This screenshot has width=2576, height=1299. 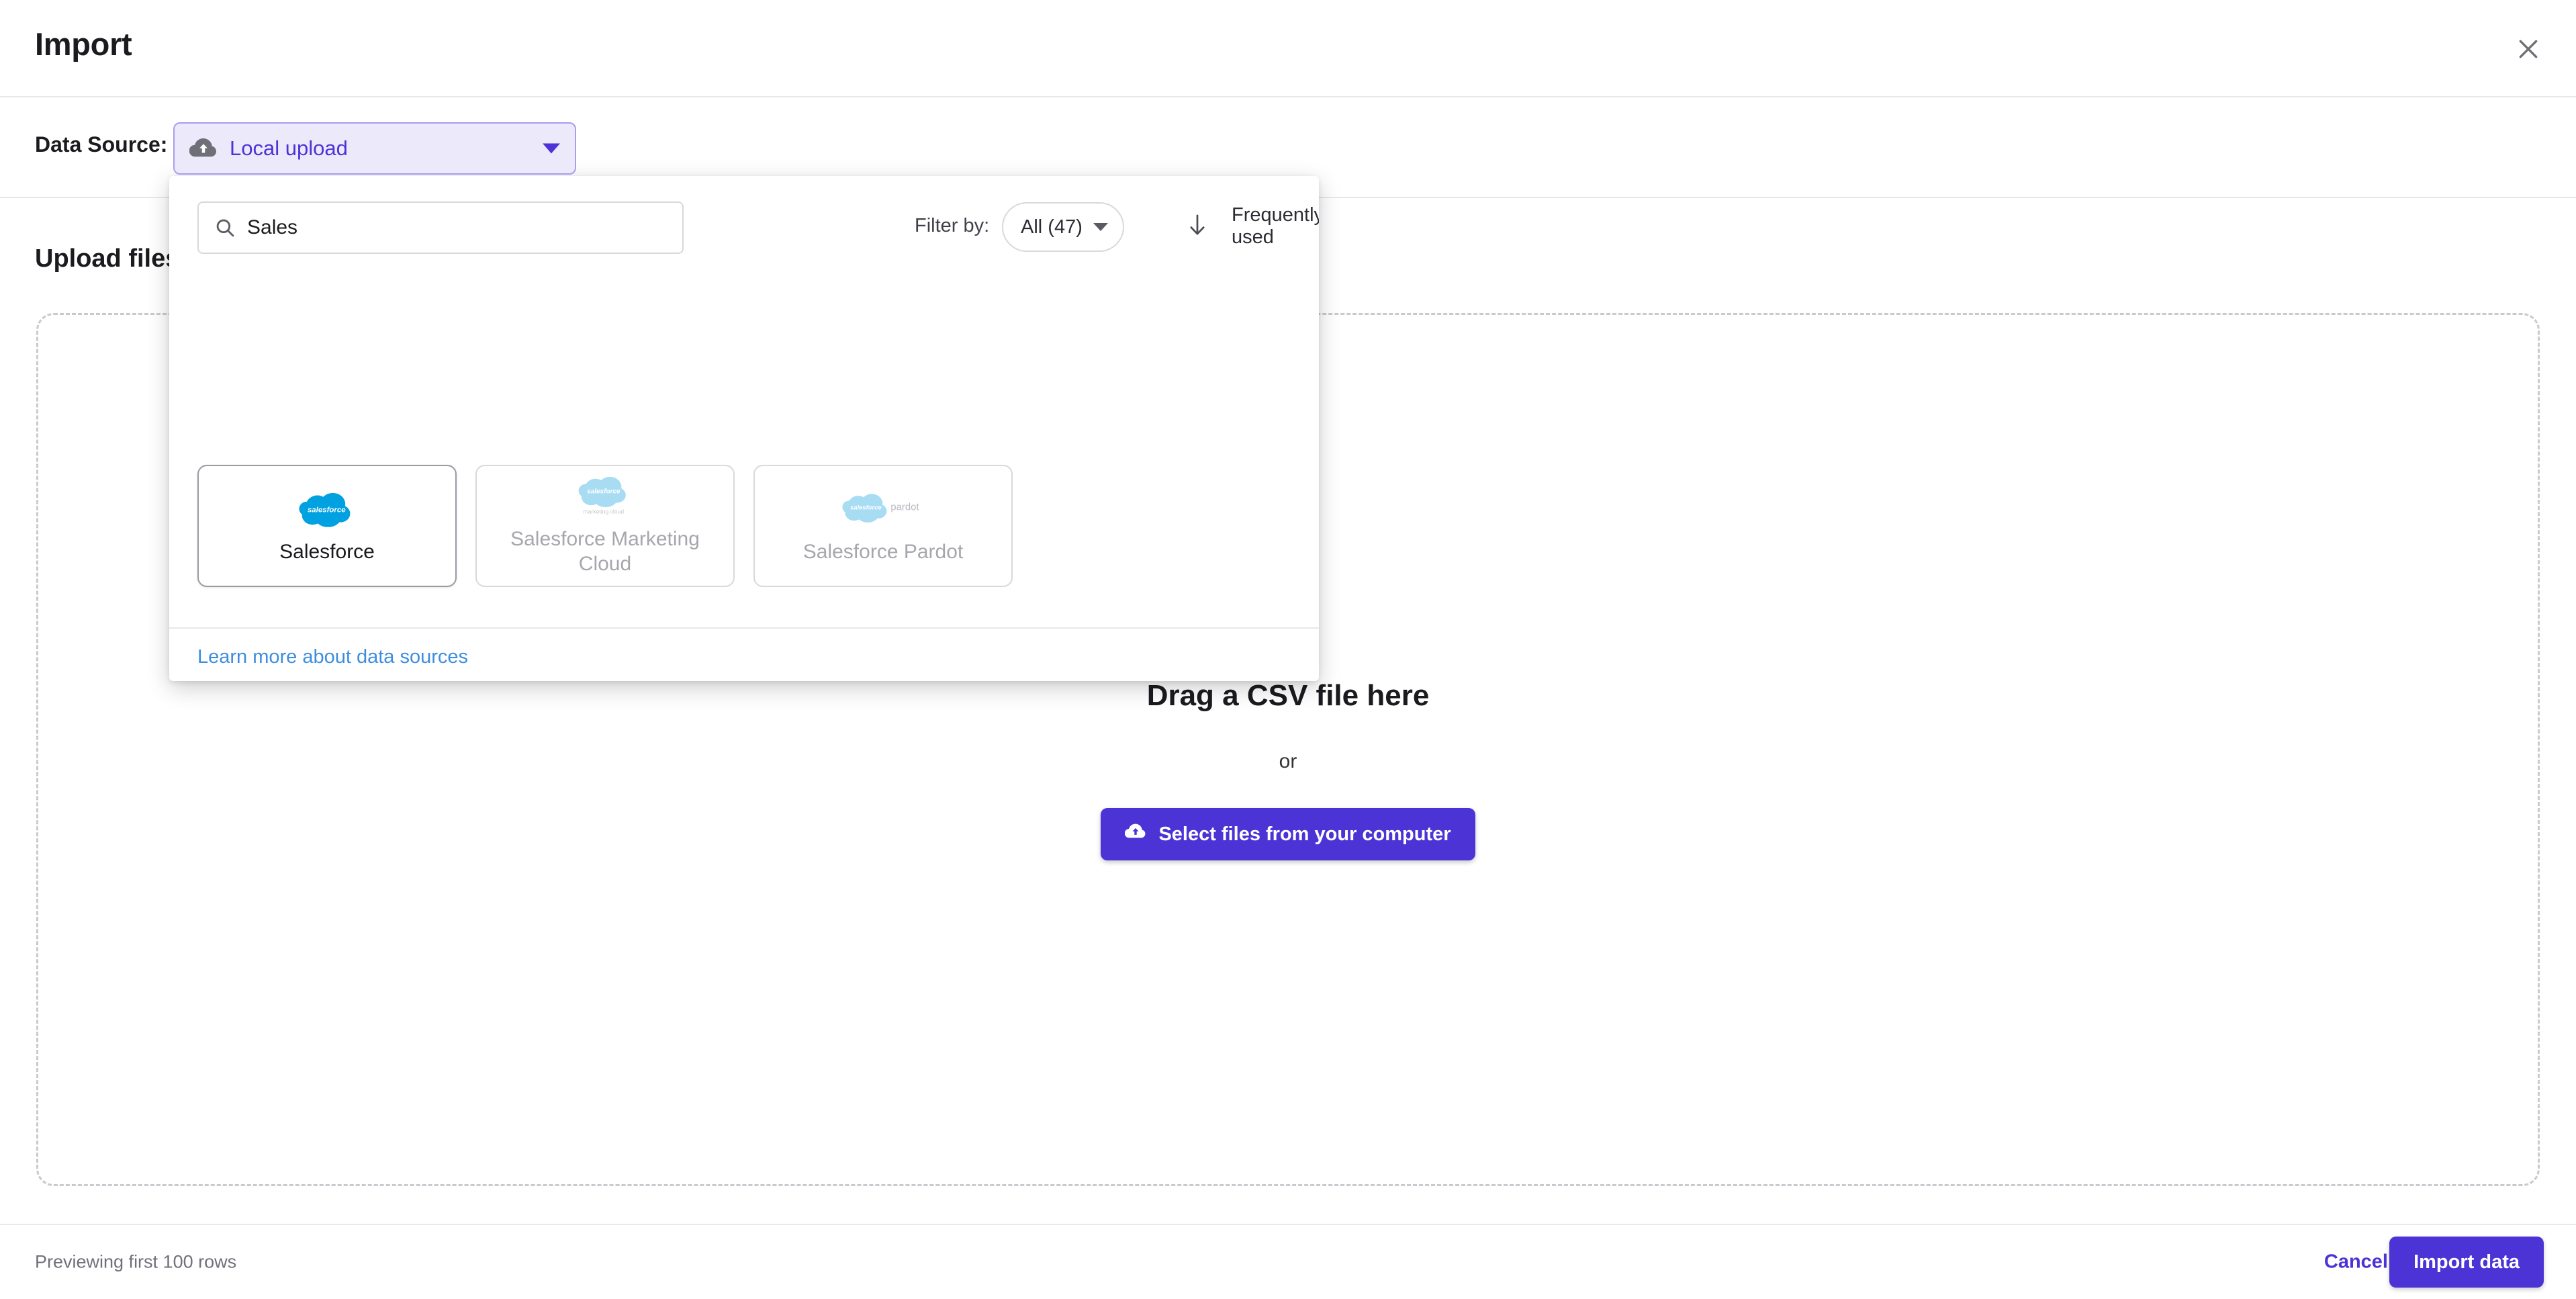 I want to click on source-card-label: Salesforce, so click(x=327, y=551).